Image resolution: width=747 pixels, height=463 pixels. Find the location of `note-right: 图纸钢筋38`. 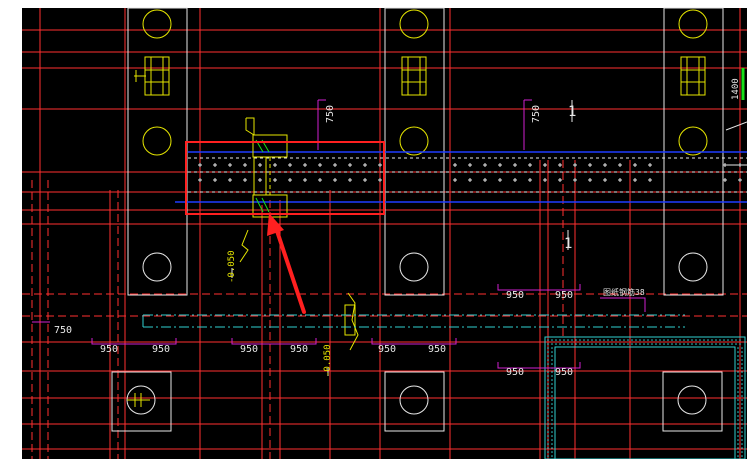

note-right: 图纸钢筋38 is located at coordinates (624, 292).